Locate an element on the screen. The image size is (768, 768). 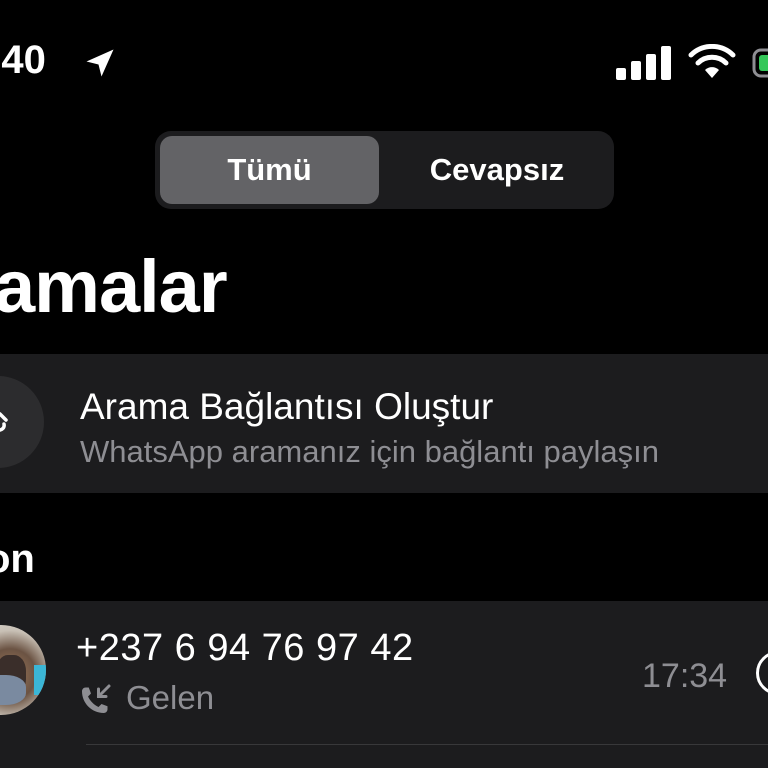
tab-all: Tümü is located at coordinates (269, 170).